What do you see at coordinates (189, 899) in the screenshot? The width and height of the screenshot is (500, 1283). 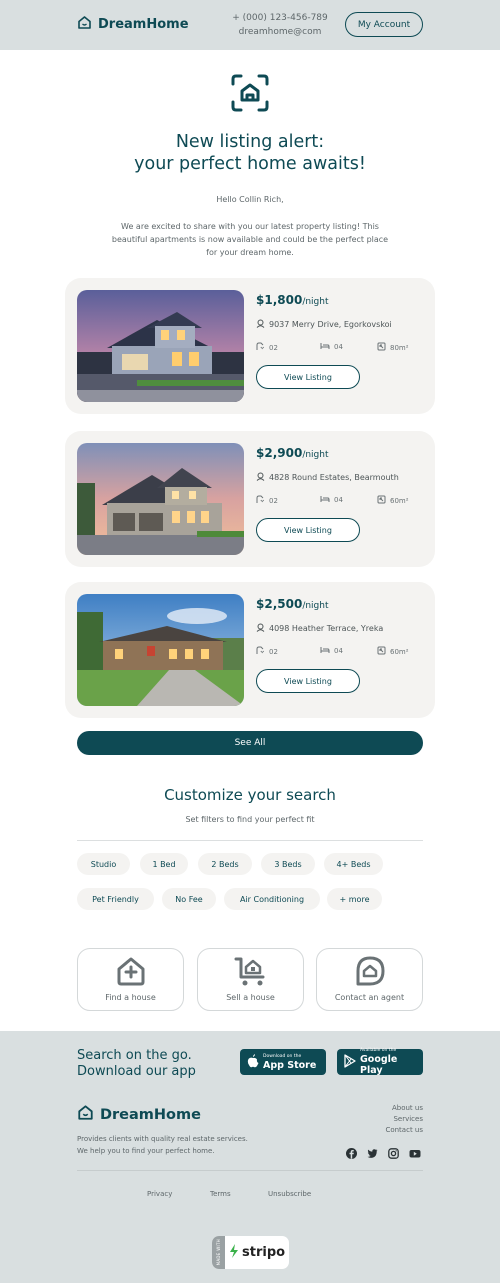 I see `filter-chip-no-fee: No Fee` at bounding box center [189, 899].